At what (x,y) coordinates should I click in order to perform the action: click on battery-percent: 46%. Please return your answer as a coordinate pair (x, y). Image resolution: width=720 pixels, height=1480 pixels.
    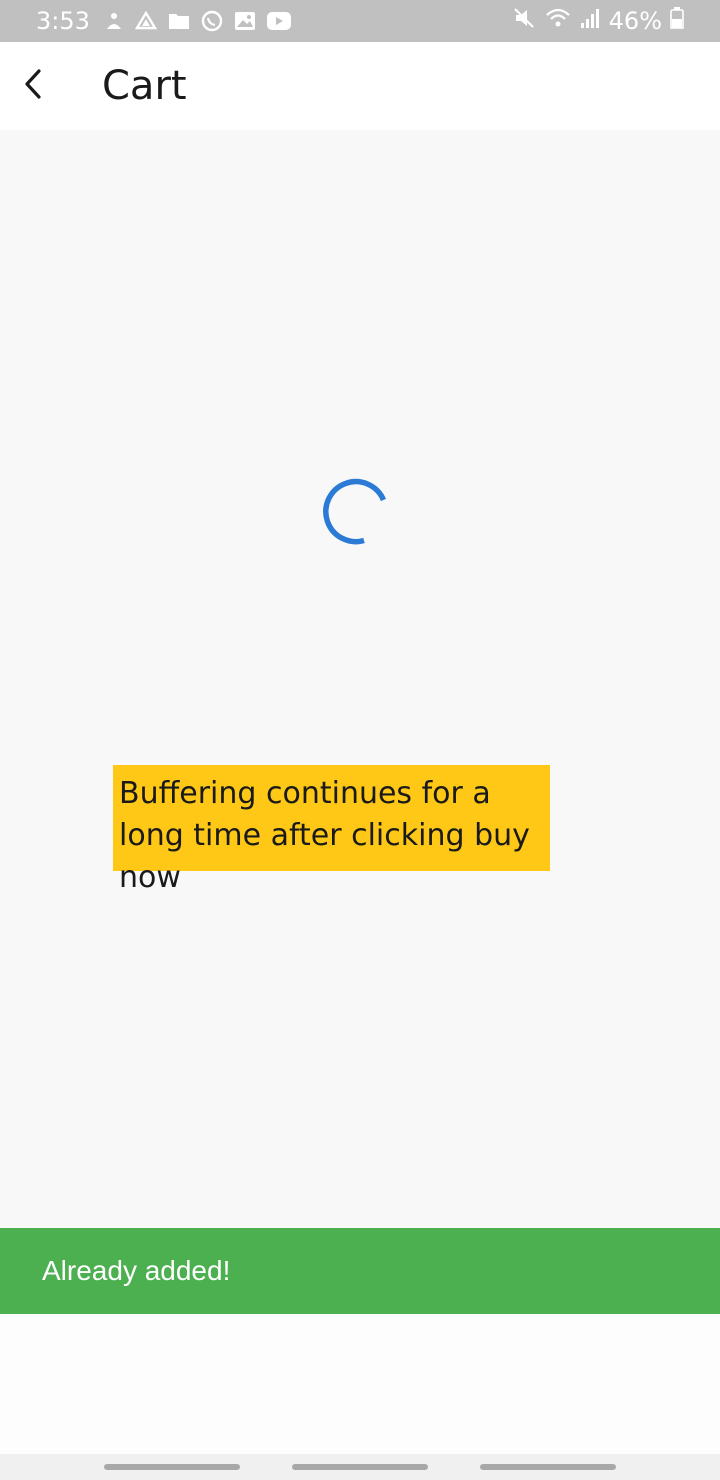
    Looking at the image, I should click on (635, 21).